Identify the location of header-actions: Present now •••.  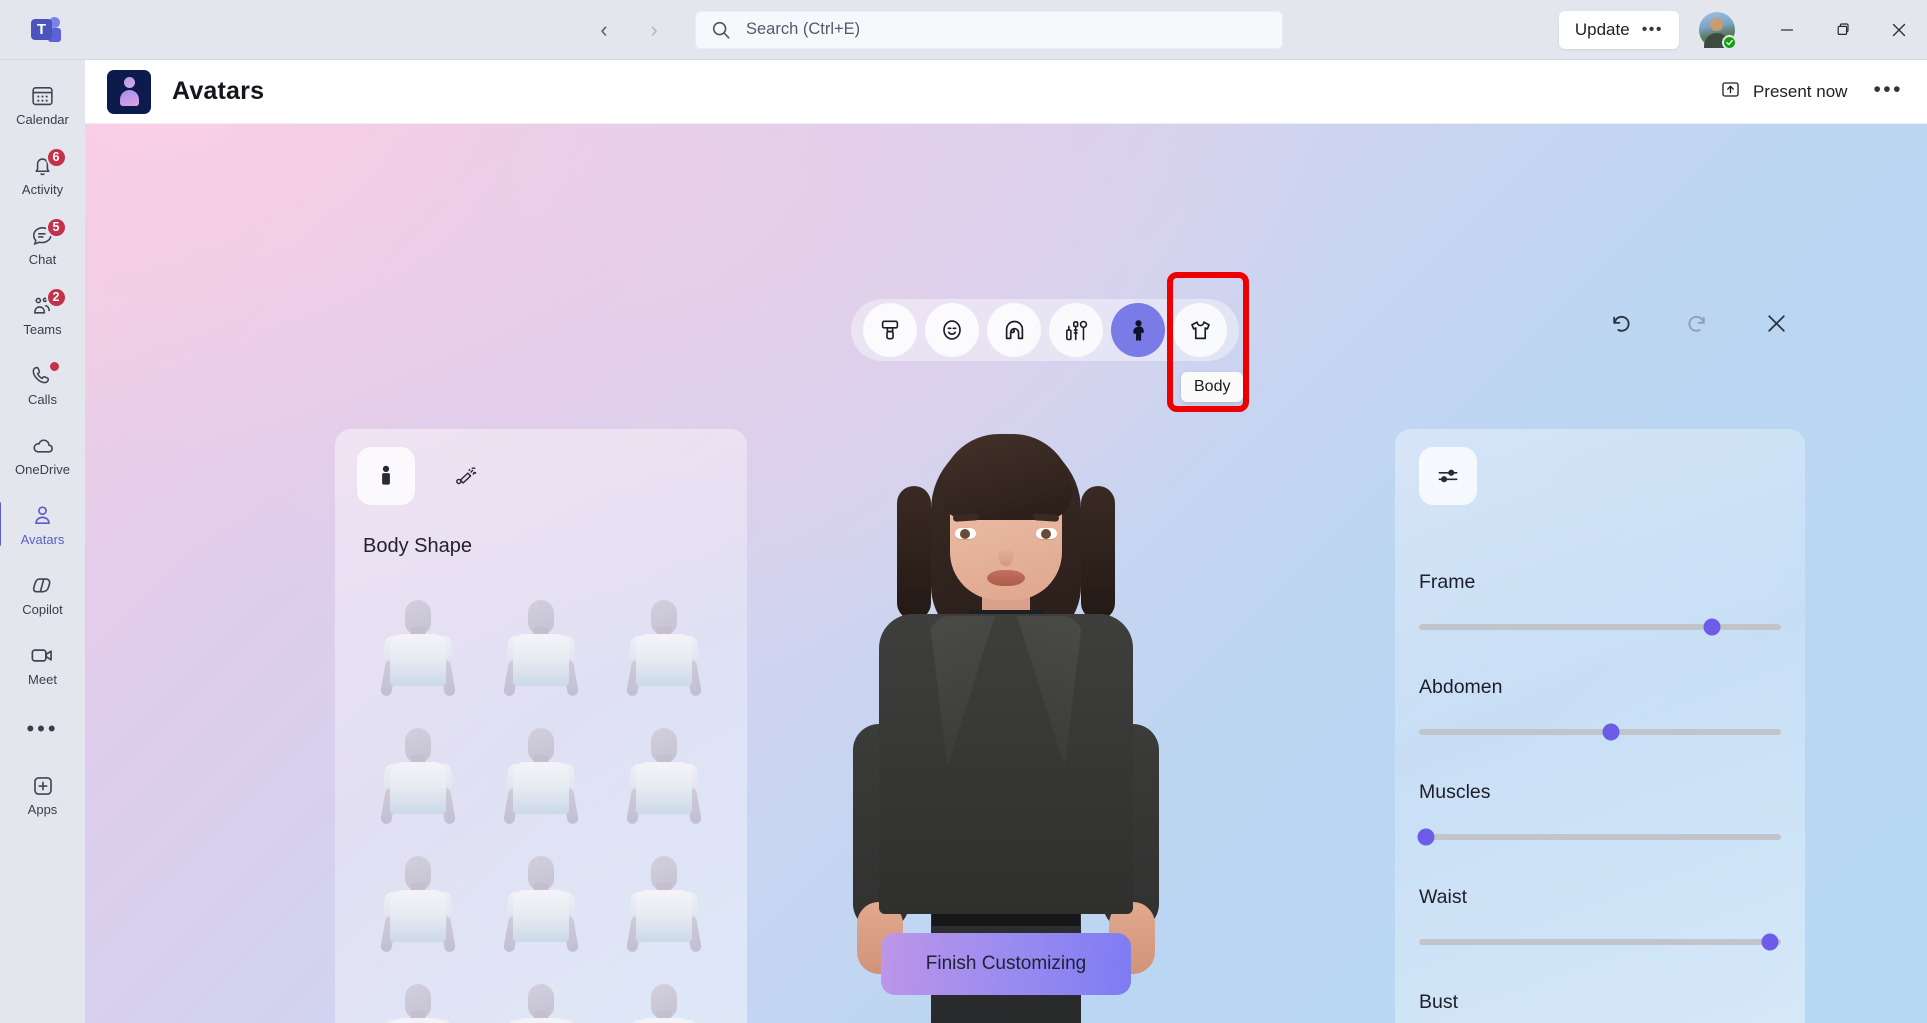
(1811, 92).